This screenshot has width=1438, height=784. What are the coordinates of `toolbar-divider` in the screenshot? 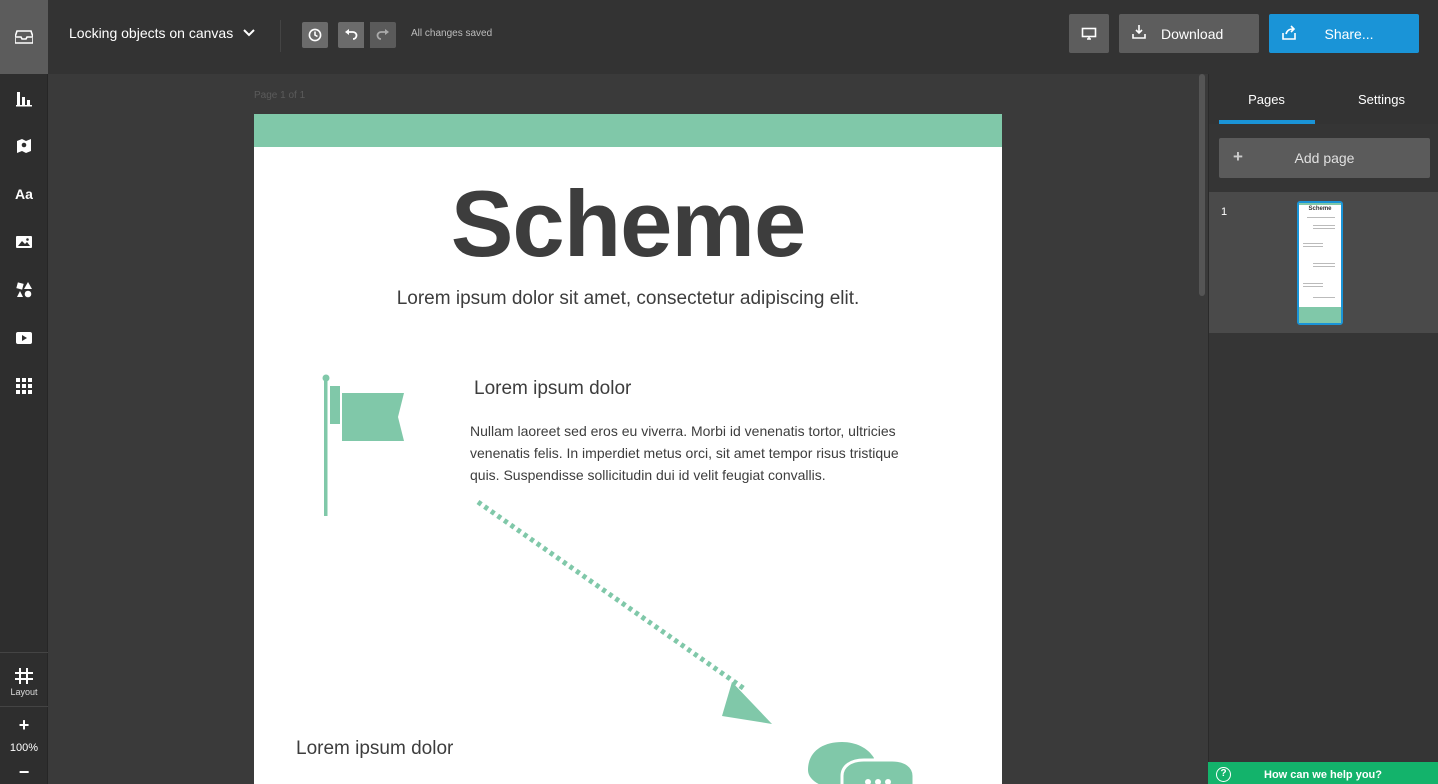 It's located at (280, 36).